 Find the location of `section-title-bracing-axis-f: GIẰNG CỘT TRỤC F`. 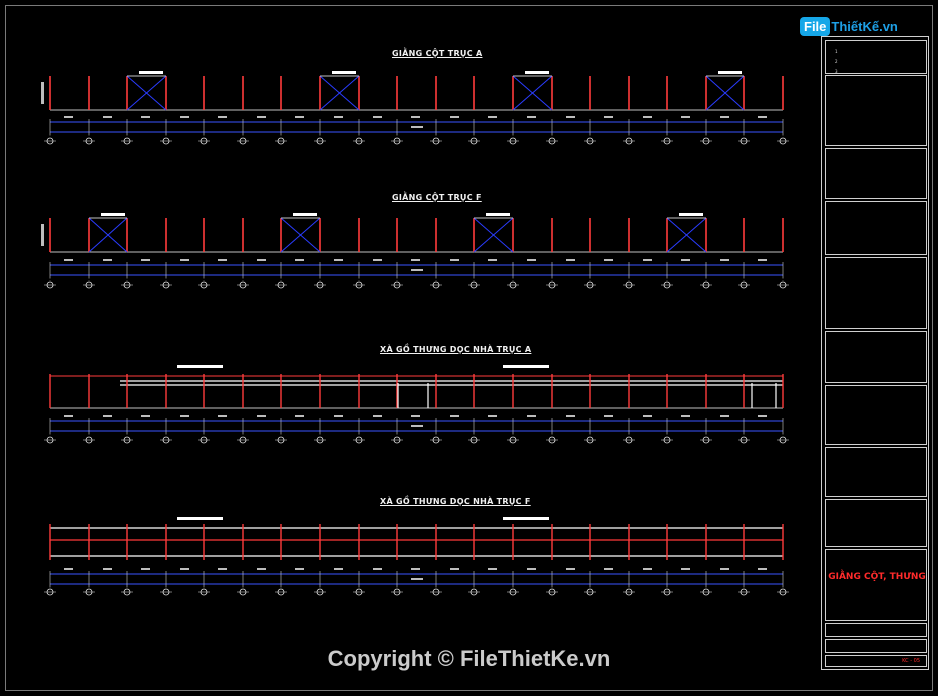

section-title-bracing-axis-f: GIẰNG CỘT TRỤC F is located at coordinates (437, 197).